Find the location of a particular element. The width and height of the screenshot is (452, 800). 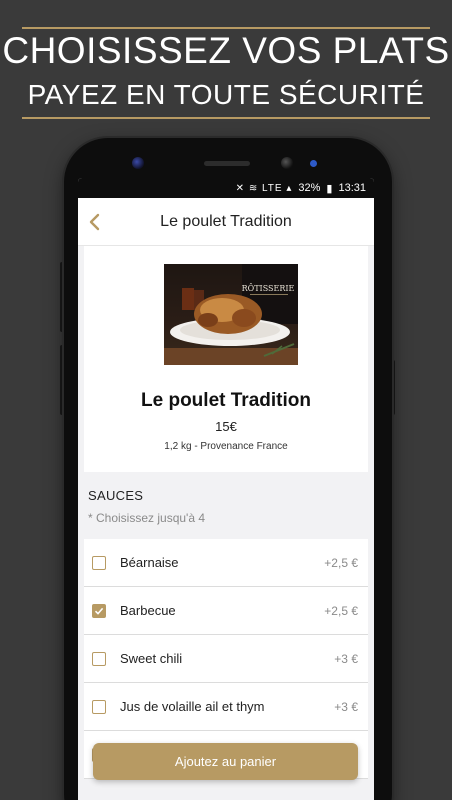

sauce-option-bearnaise: Béarnaise +2,5 € is located at coordinates (226, 563).